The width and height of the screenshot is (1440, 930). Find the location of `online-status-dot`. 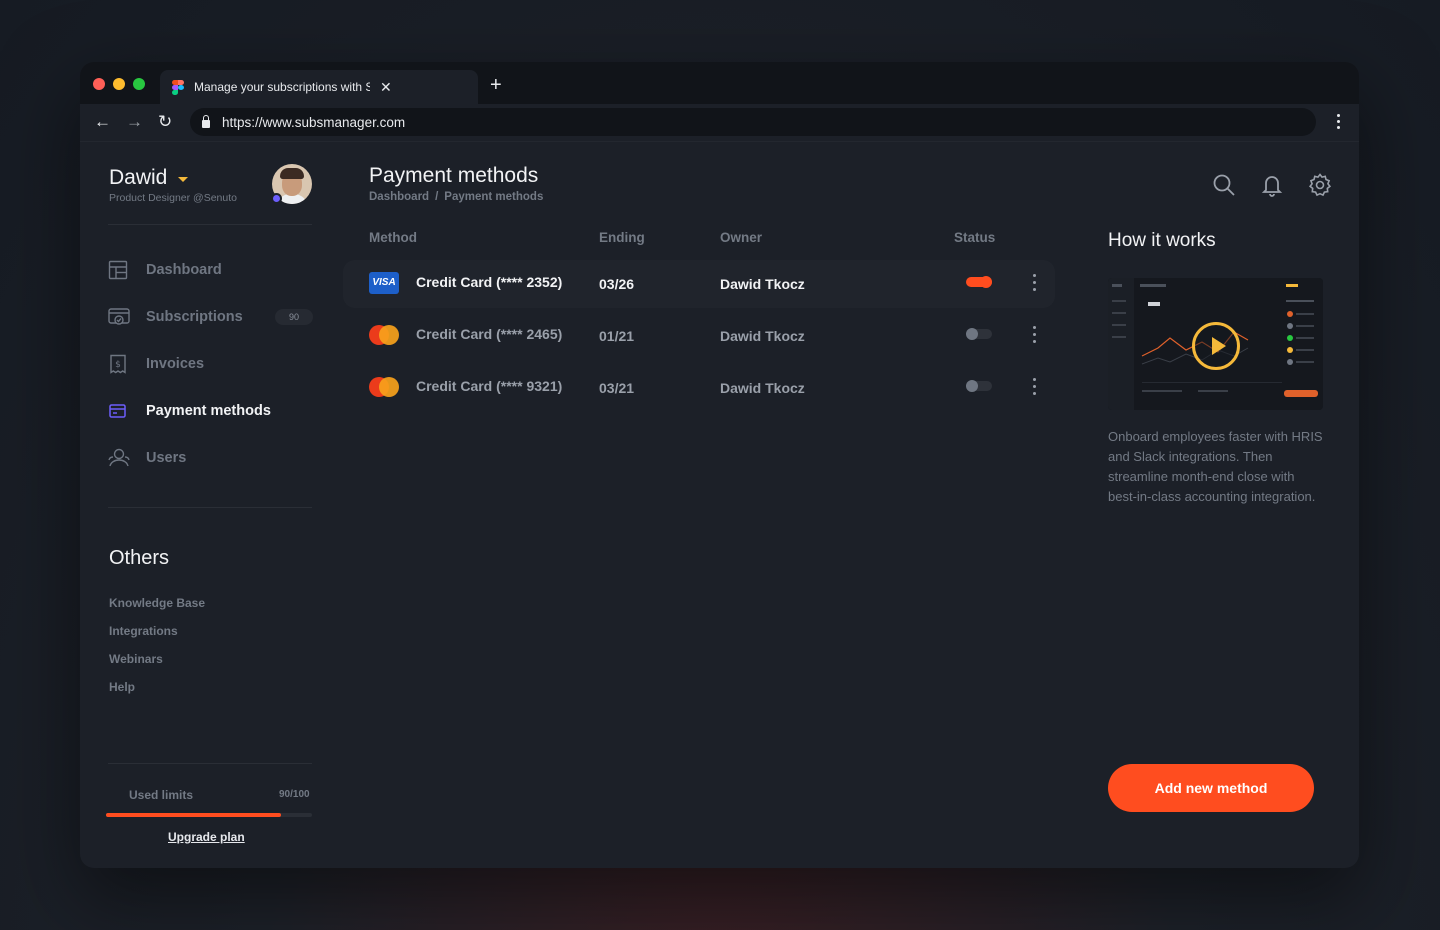

online-status-dot is located at coordinates (276, 198).